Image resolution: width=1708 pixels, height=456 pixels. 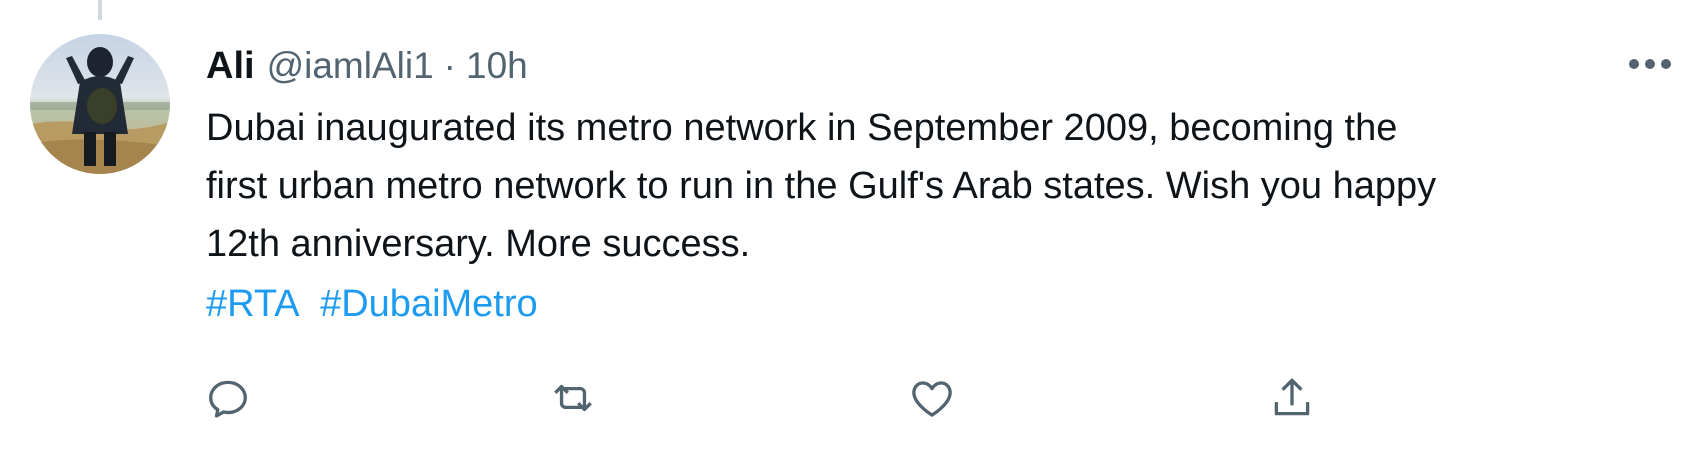 I want to click on more-options-button, so click(x=1650, y=64).